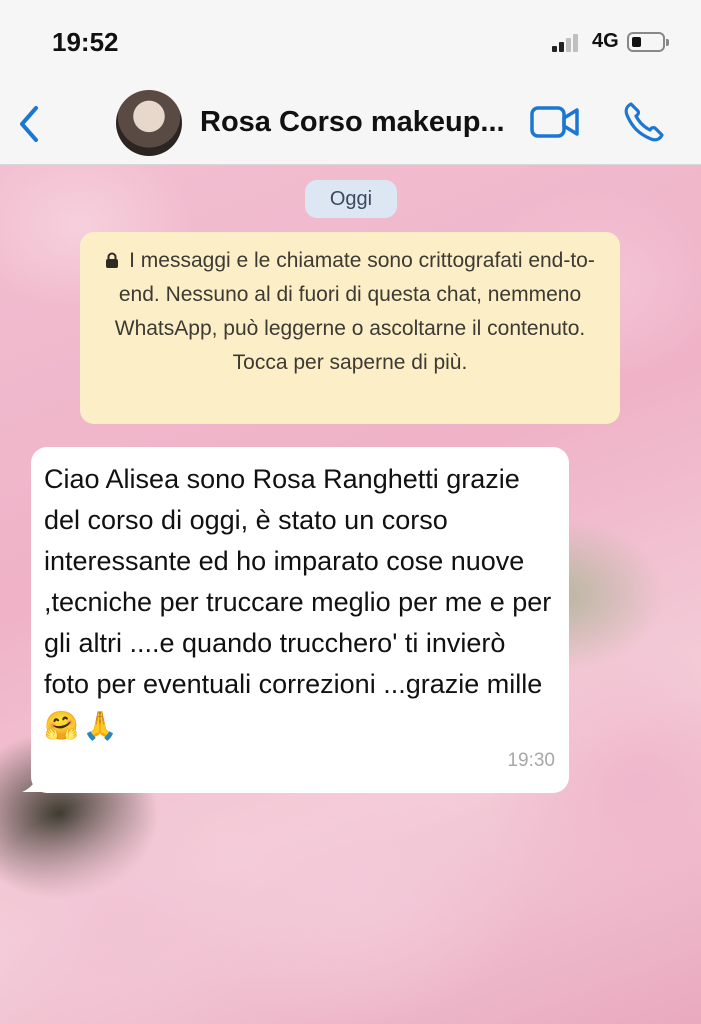 The height and width of the screenshot is (1024, 701). Describe the element at coordinates (83, 725) in the screenshot. I see `message-emojis: 🤗🙏` at that location.